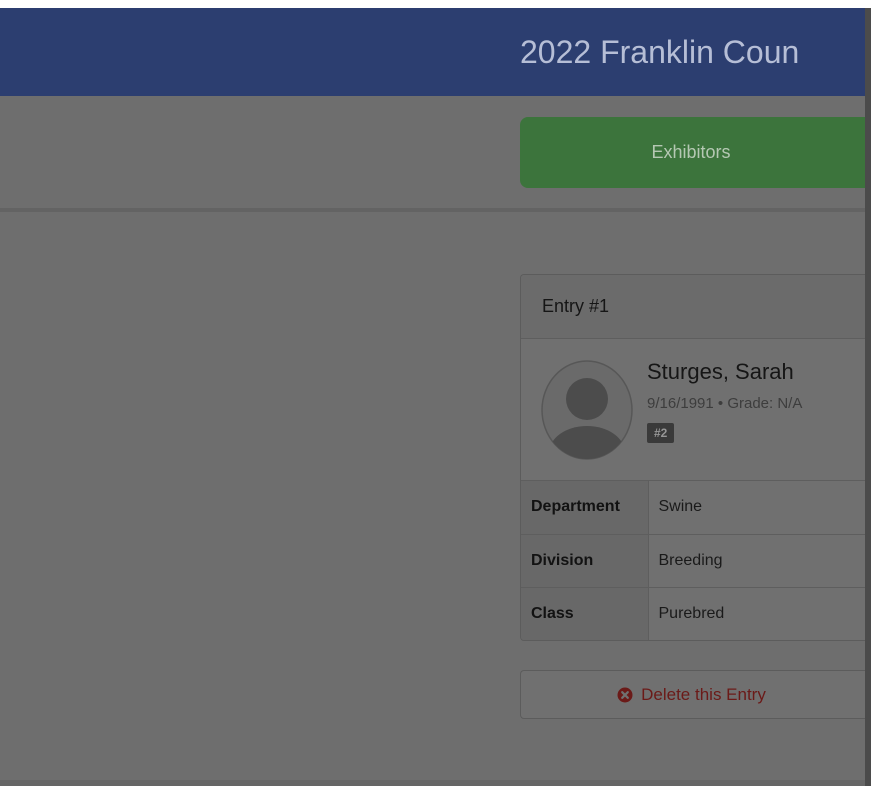 The width and height of the screenshot is (871, 786). Describe the element at coordinates (759, 508) in the screenshot. I see `department-value: Swine` at that location.